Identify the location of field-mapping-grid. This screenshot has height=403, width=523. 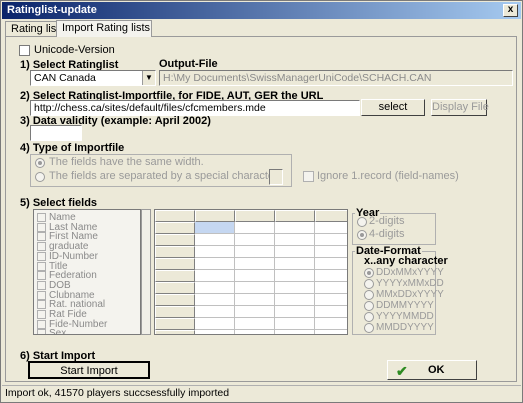
(251, 272).